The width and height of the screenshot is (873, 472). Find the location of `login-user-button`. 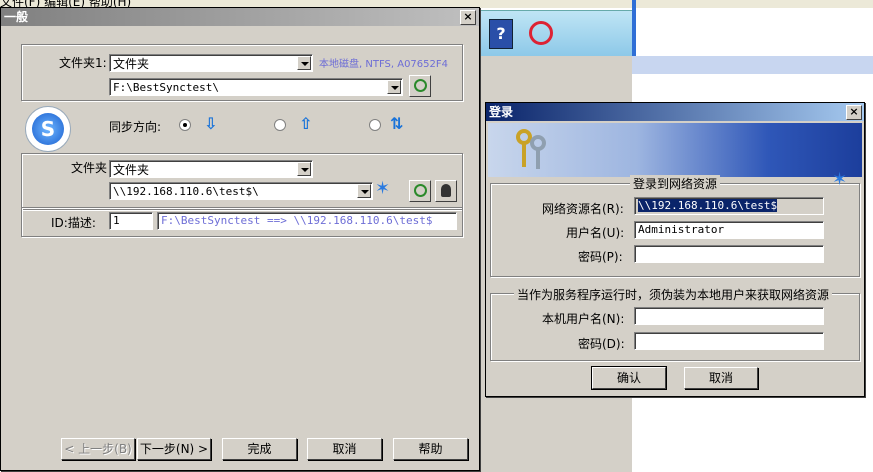

login-user-button is located at coordinates (446, 191).